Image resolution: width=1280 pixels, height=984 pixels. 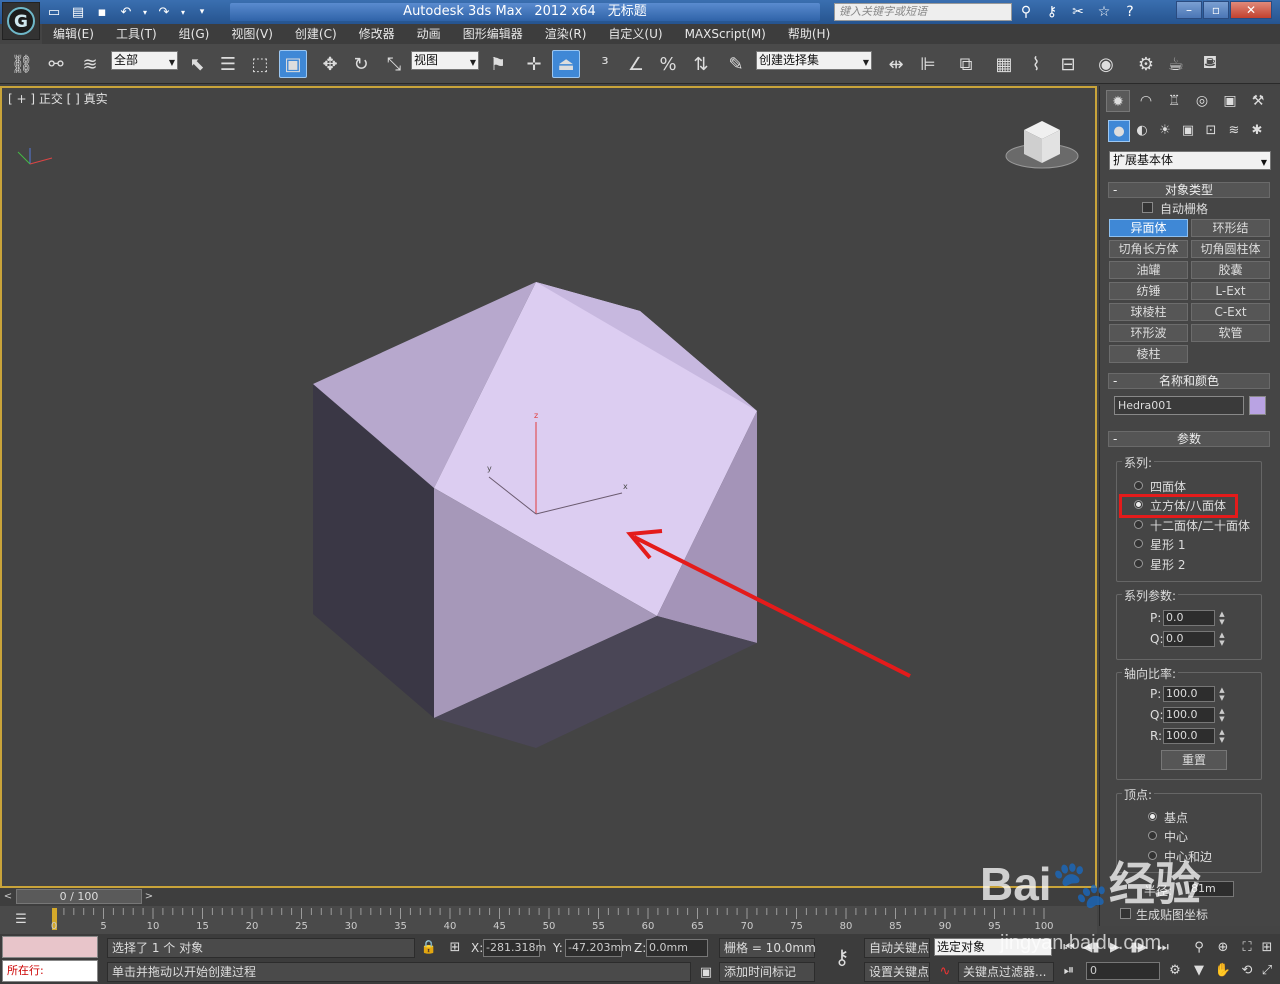 What do you see at coordinates (1148, 291) in the screenshot?
I see `spindle-button: 纺锤` at bounding box center [1148, 291].